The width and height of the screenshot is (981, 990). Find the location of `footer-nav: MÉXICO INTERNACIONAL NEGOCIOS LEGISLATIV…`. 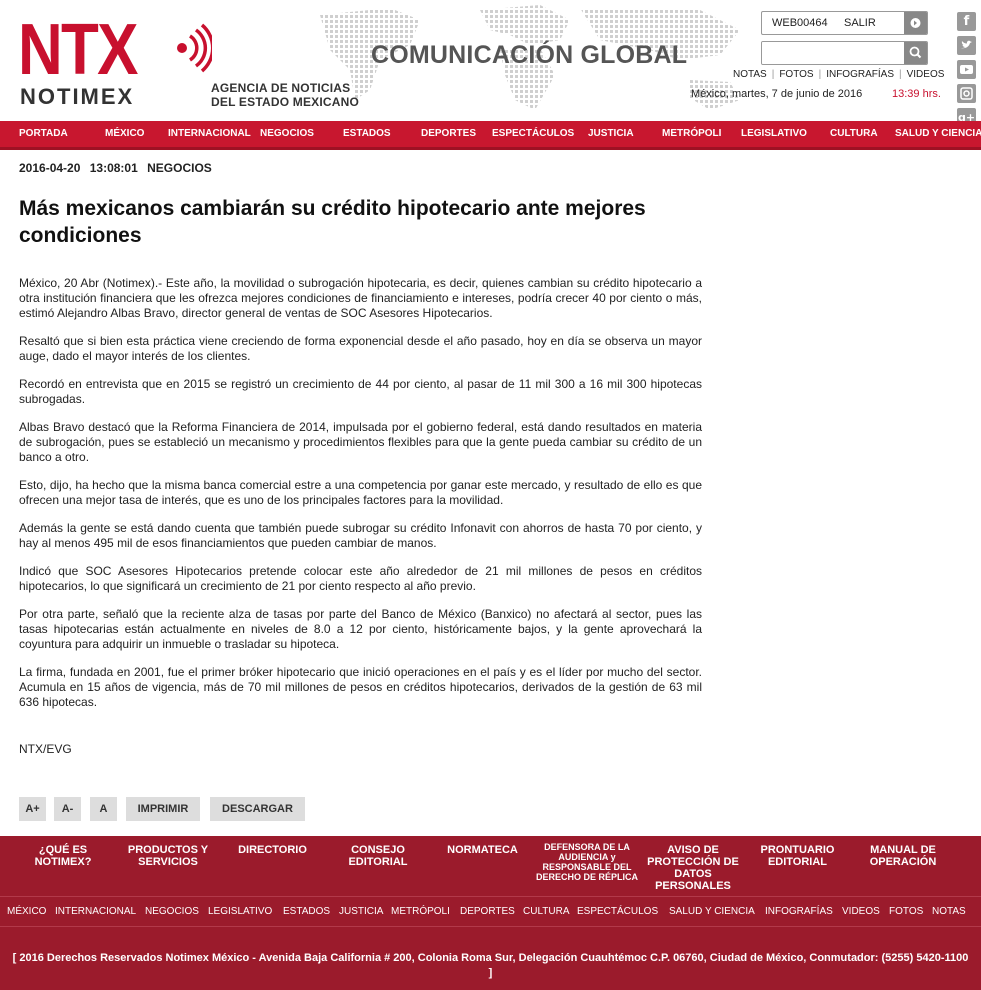

footer-nav: MÉXICO INTERNACIONAL NEGOCIOS LEGISLATIV… is located at coordinates (490, 911).